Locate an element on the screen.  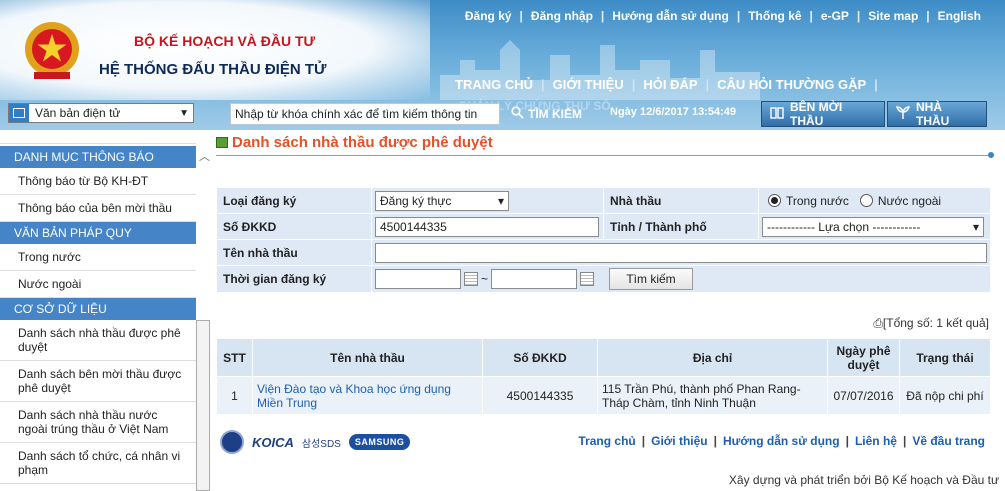
date-to-input is located at coordinates (534, 279).